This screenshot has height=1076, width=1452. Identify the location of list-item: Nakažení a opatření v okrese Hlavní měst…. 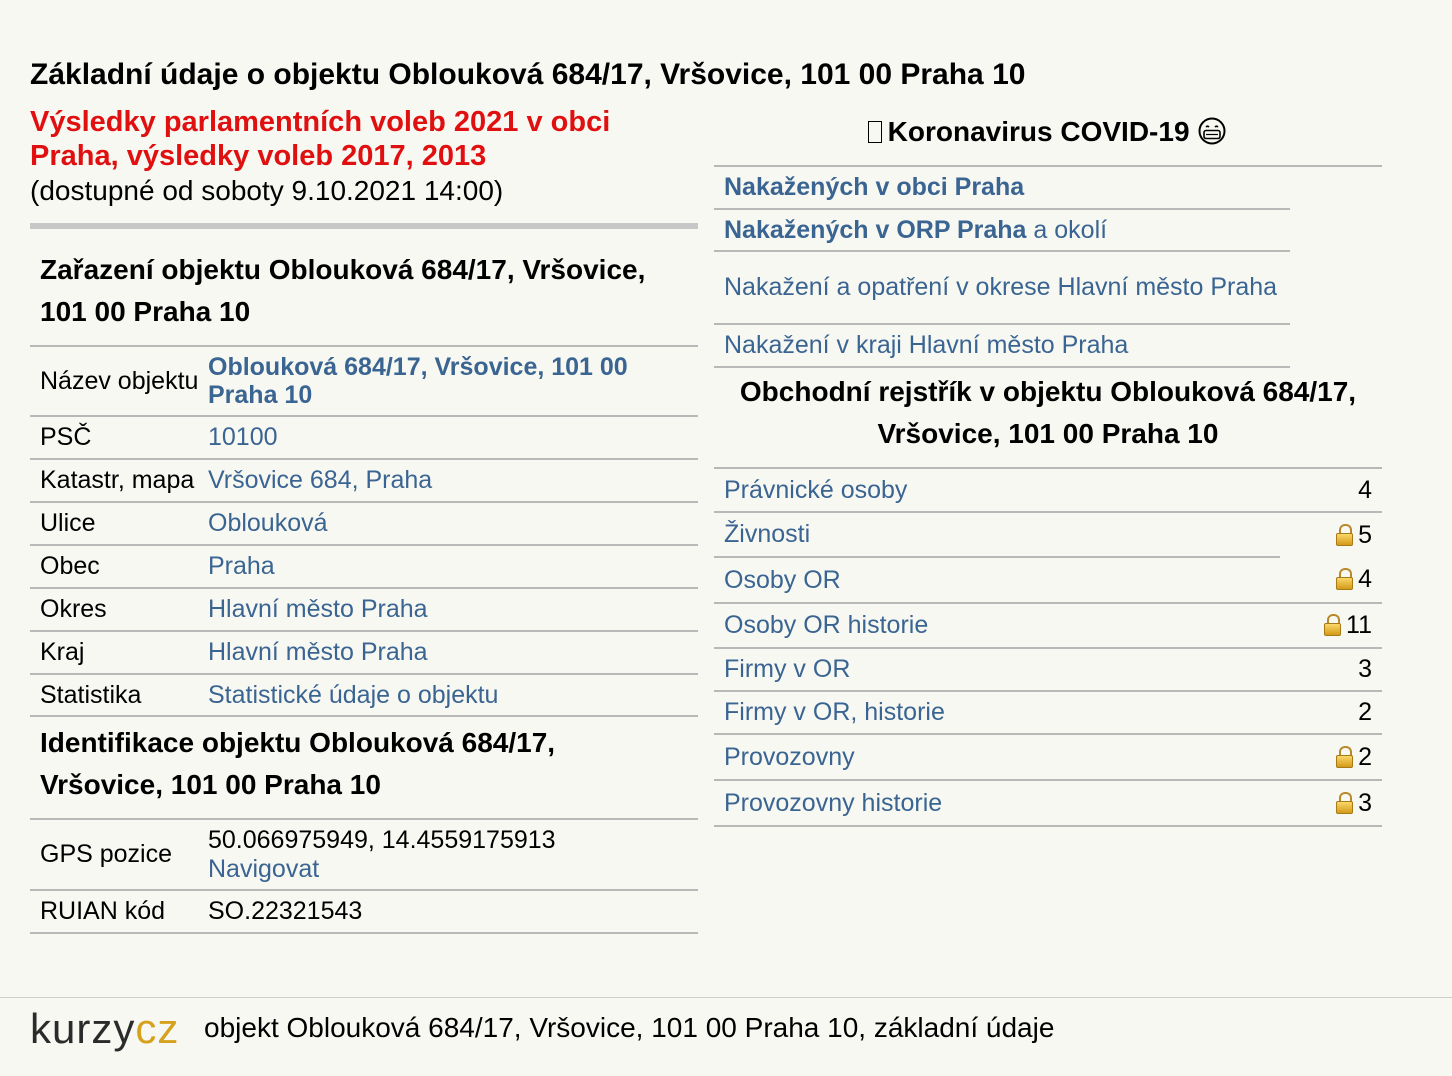
(1002, 288).